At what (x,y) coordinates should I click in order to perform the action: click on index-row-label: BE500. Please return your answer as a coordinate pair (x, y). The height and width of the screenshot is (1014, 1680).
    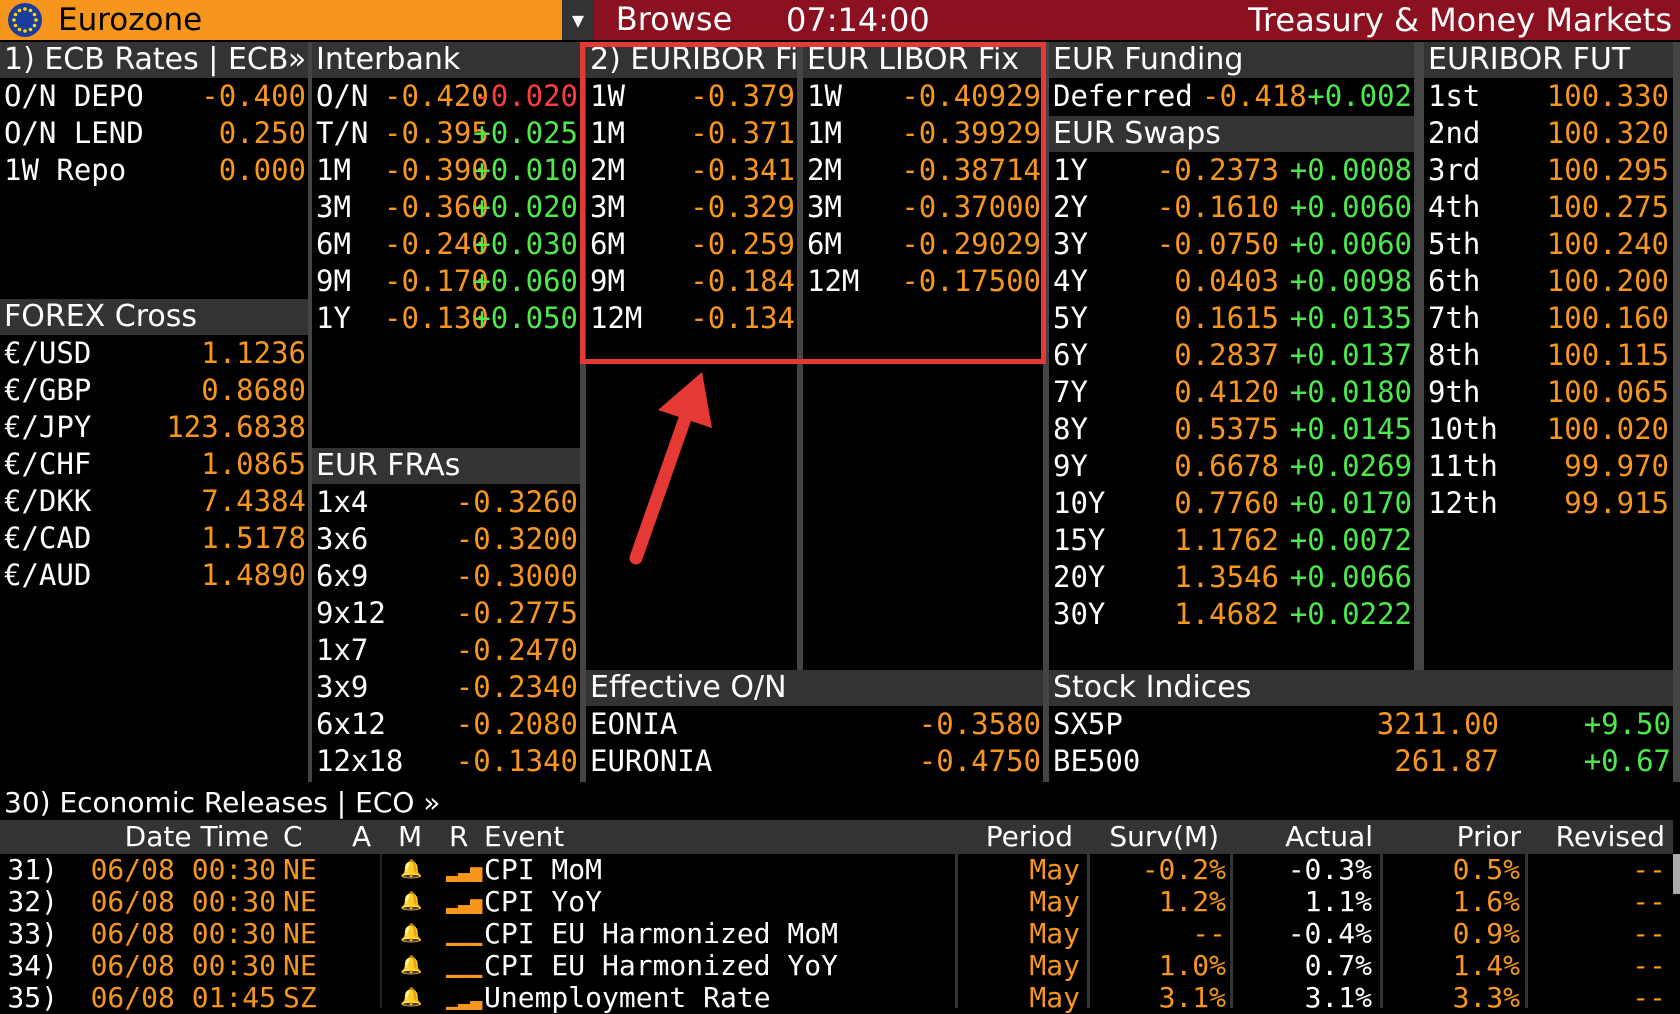
    Looking at the image, I should click on (1097, 761).